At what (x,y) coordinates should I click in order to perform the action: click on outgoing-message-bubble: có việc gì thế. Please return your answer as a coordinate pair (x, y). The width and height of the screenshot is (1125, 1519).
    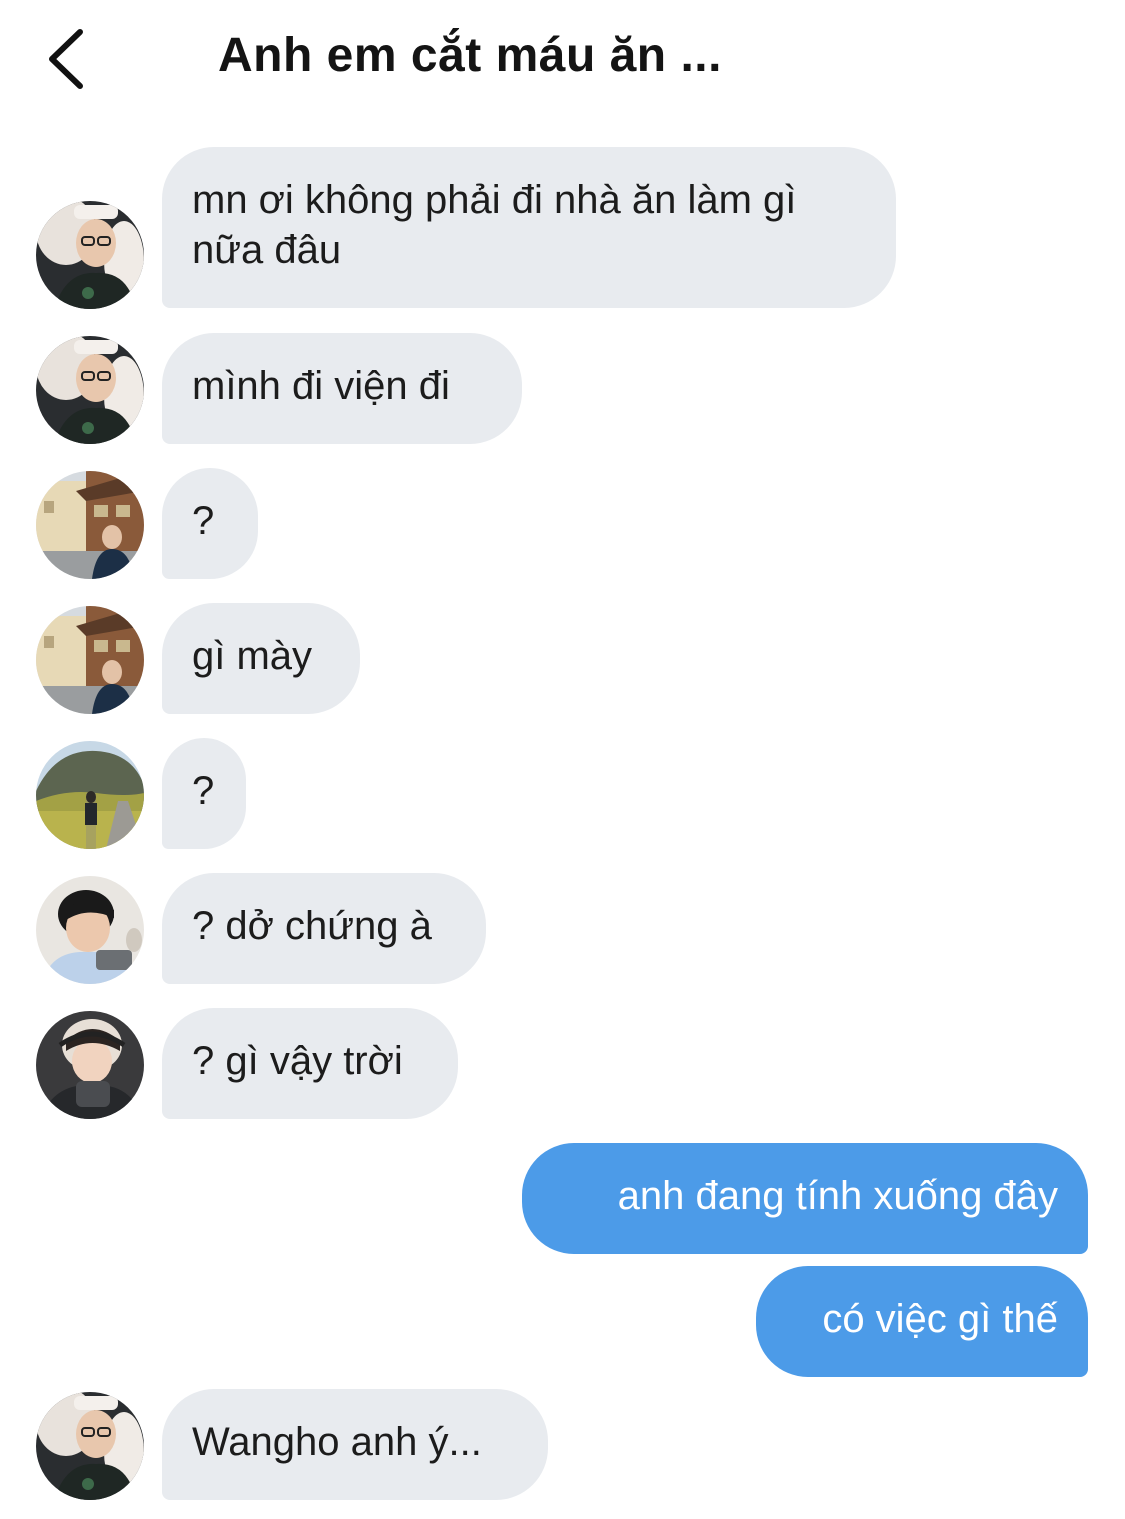
    Looking at the image, I should click on (922, 1321).